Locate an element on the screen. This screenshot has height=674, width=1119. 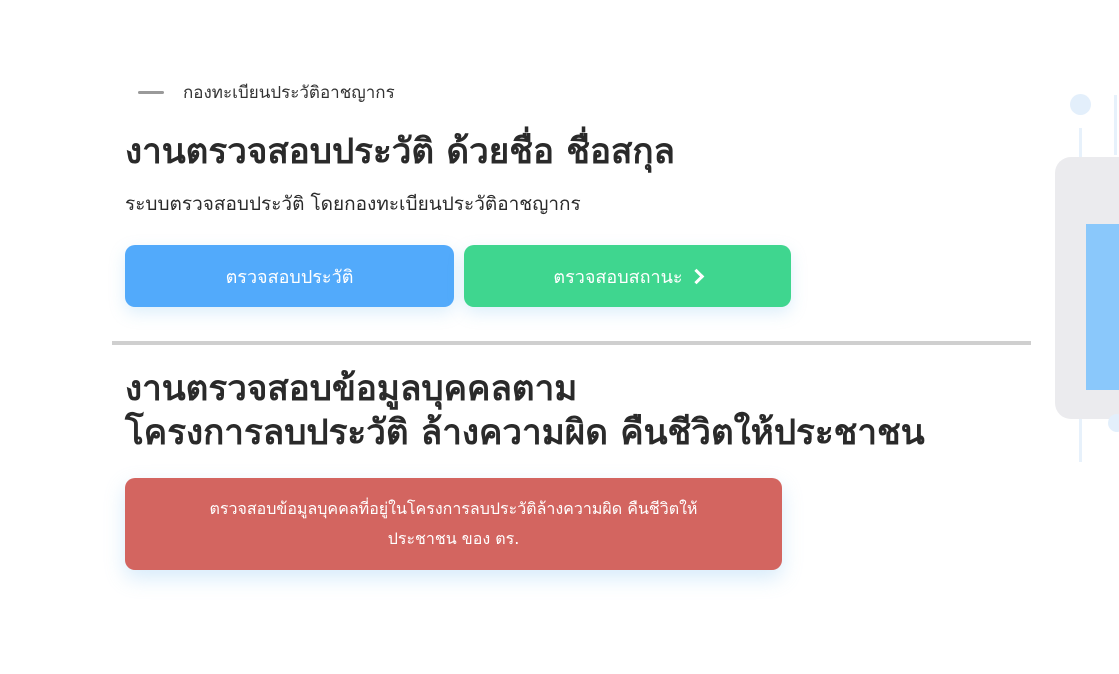
eyebrow-dash is located at coordinates (151, 92).